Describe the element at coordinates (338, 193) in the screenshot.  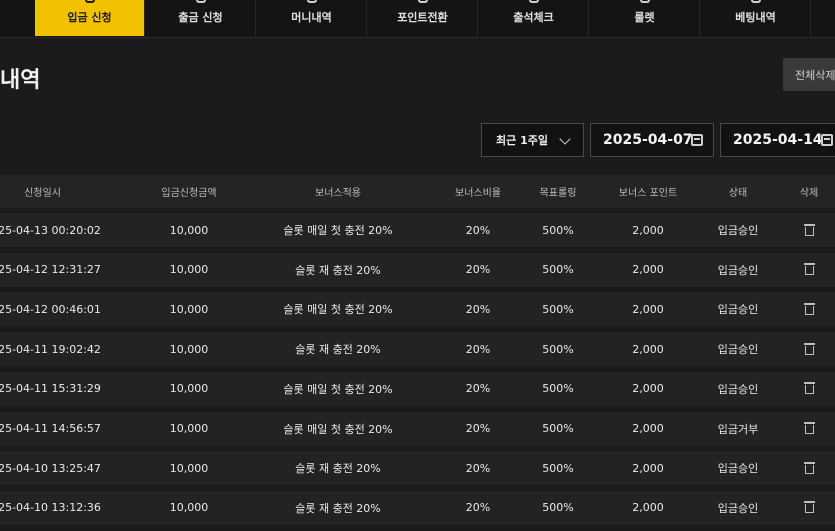
I see `header-bonus: 보너스적용` at that location.